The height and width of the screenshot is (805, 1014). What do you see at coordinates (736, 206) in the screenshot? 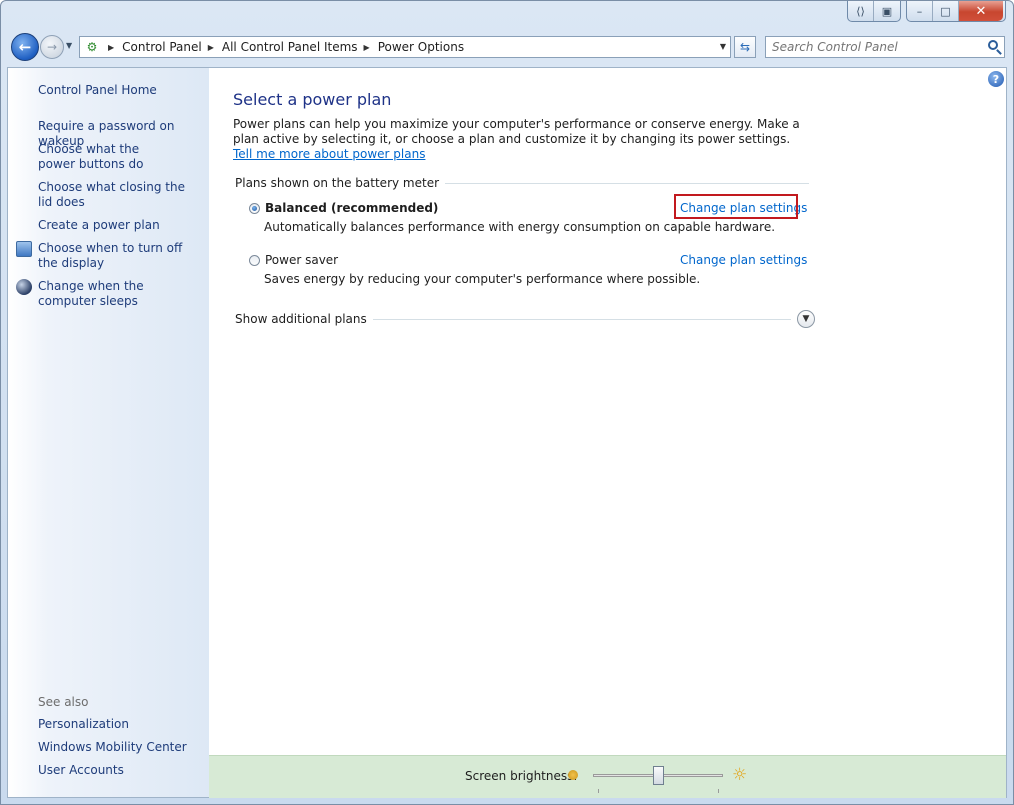
I see `highlight-box` at bounding box center [736, 206].